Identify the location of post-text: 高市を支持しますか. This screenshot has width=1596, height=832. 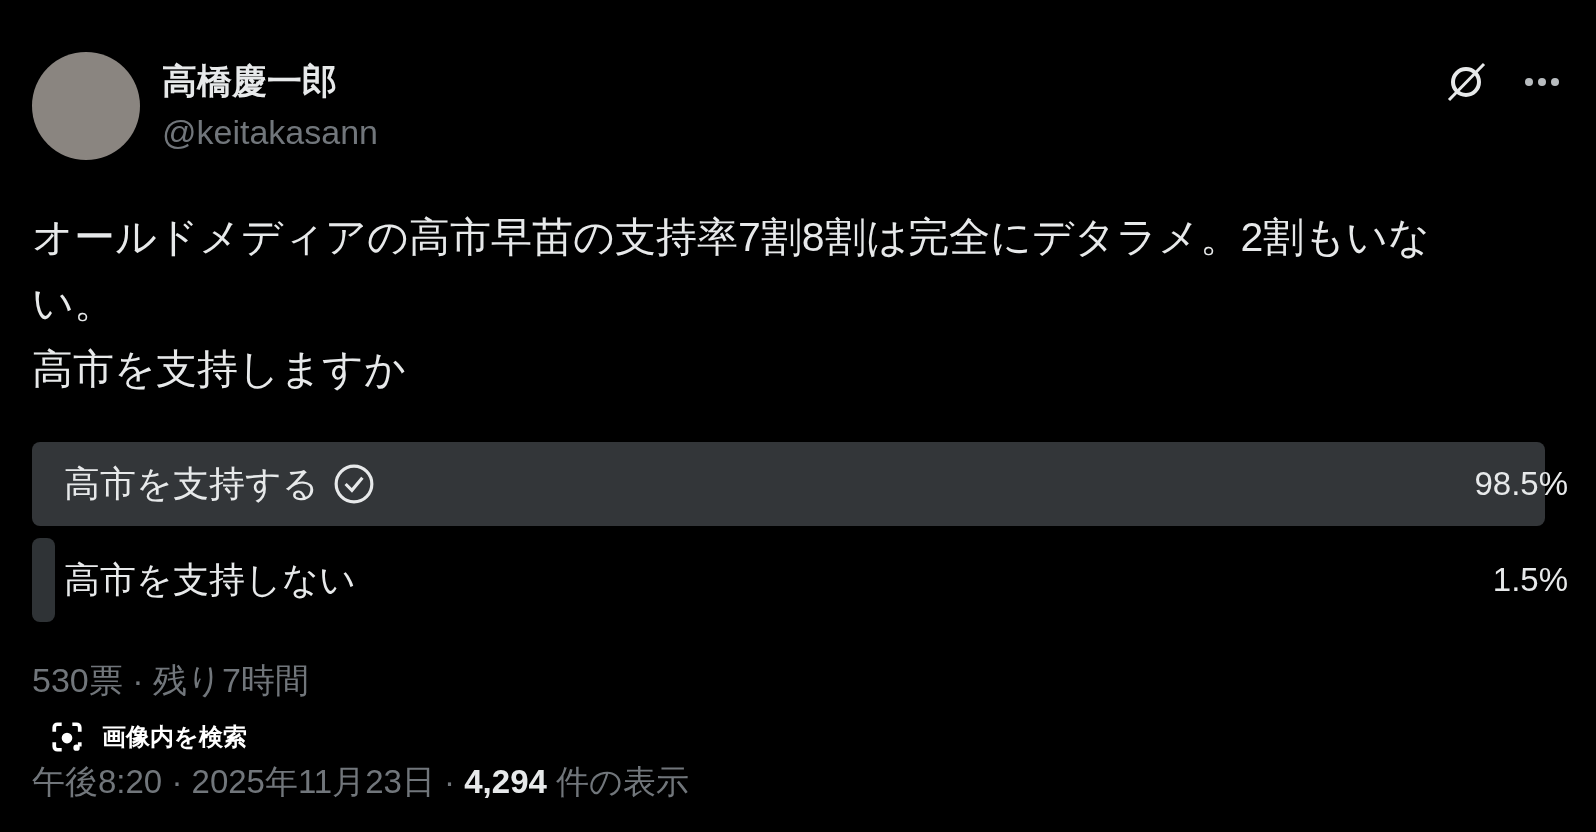
(219, 369).